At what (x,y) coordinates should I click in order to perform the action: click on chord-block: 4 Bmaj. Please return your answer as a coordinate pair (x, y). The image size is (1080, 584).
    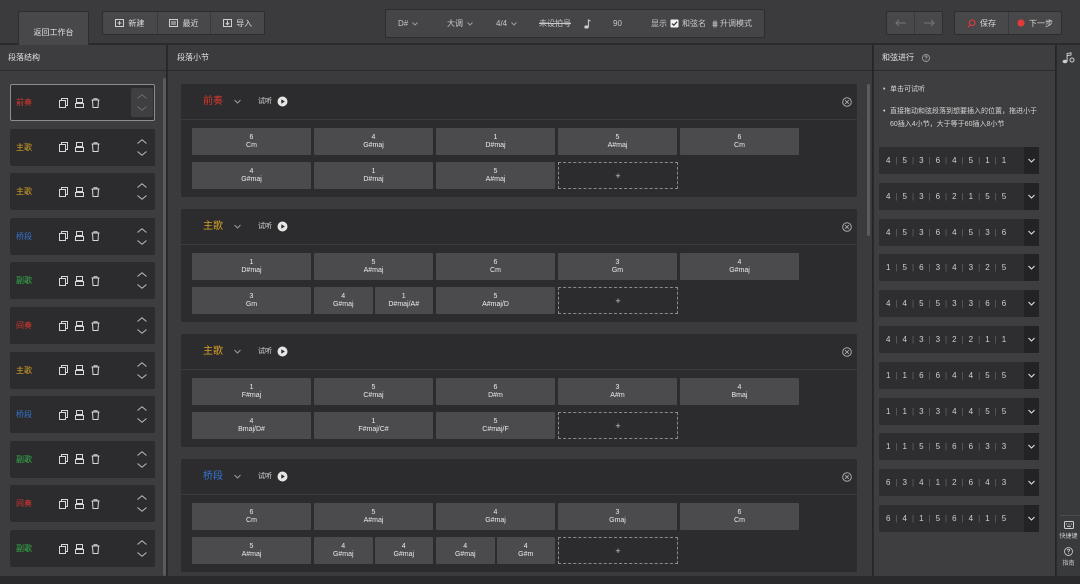
    Looking at the image, I should click on (739, 391).